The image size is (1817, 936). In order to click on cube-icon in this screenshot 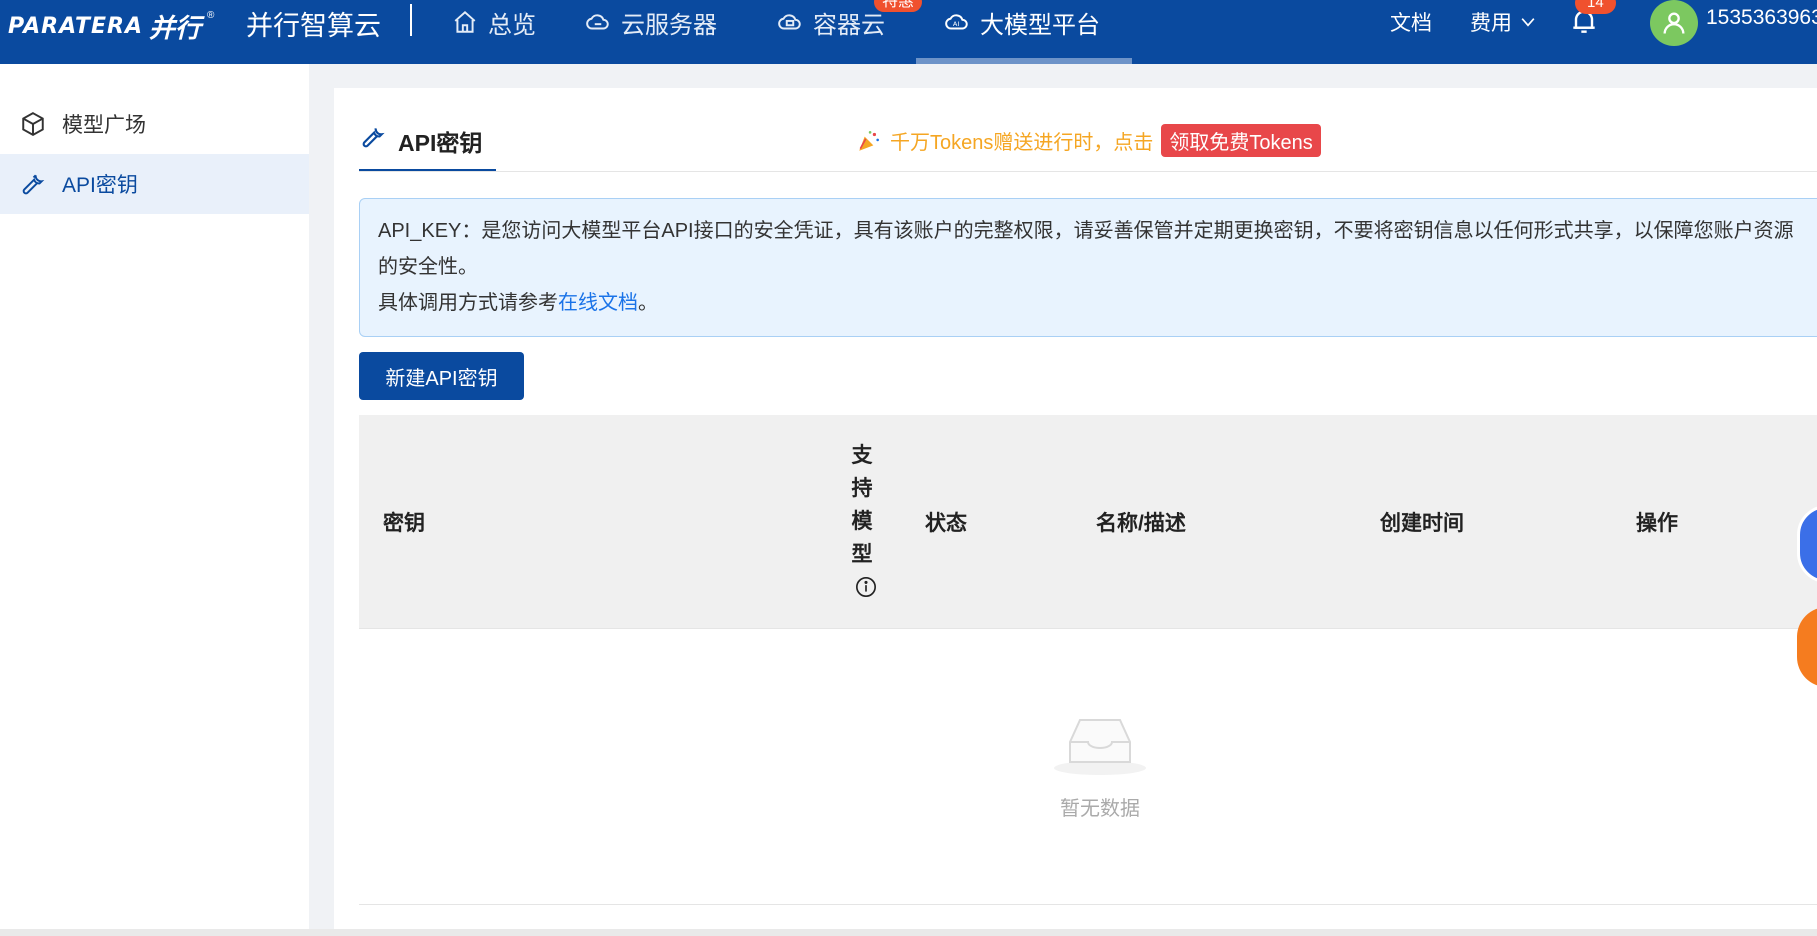, I will do `click(33, 124)`.